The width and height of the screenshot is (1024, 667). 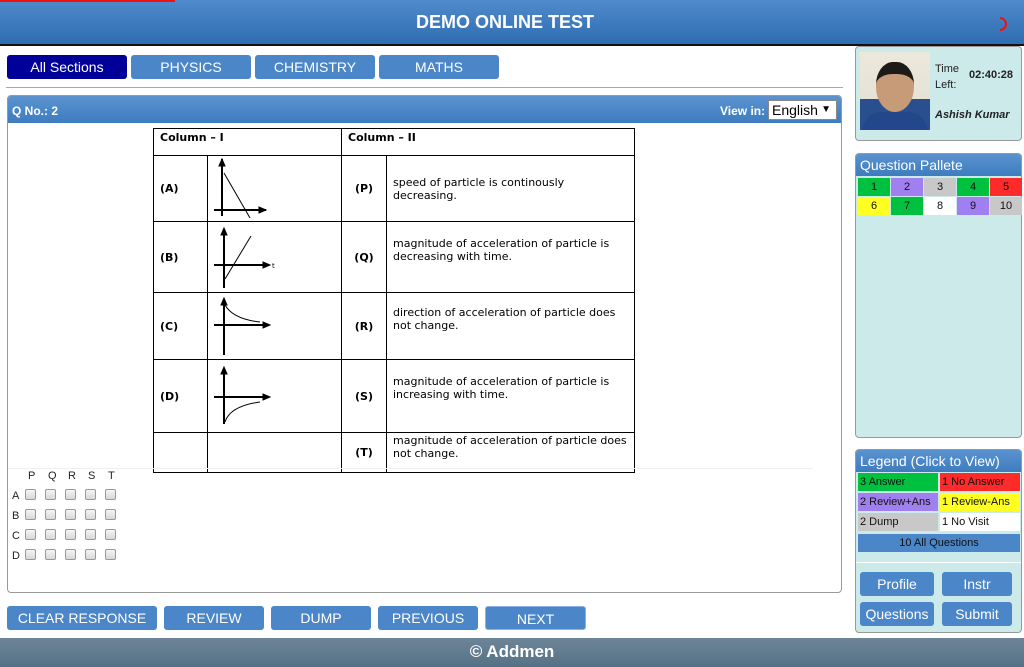 I want to click on checkbox-B-S, so click(x=90, y=514).